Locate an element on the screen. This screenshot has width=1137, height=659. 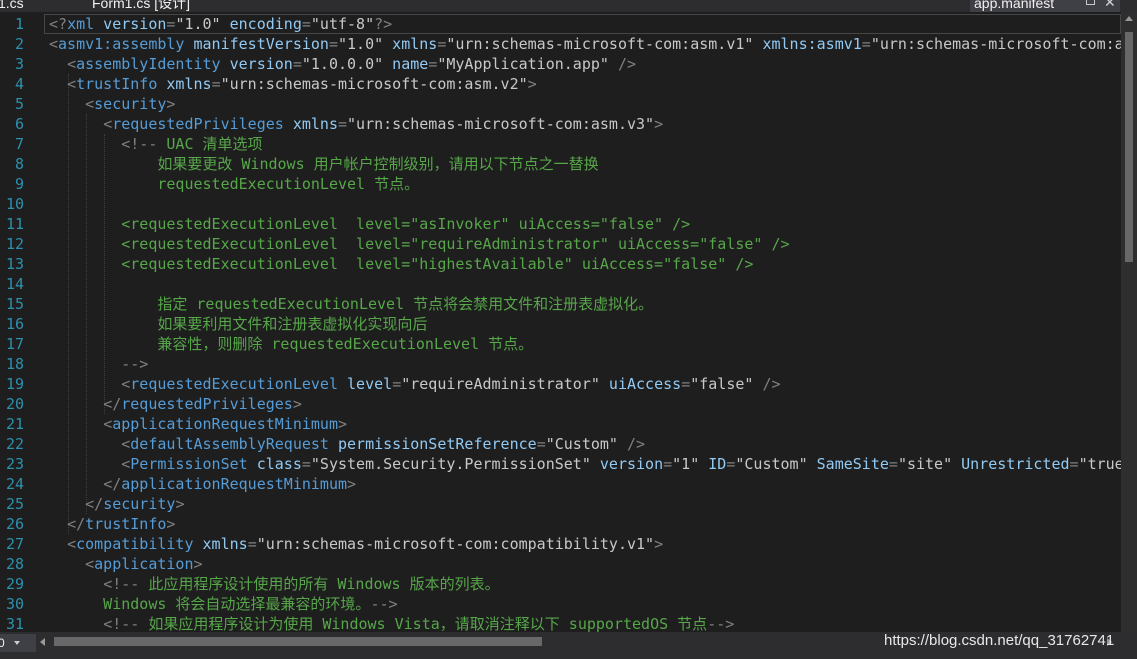
code-line: </applicationRequestMinimum> is located at coordinates (585, 484).